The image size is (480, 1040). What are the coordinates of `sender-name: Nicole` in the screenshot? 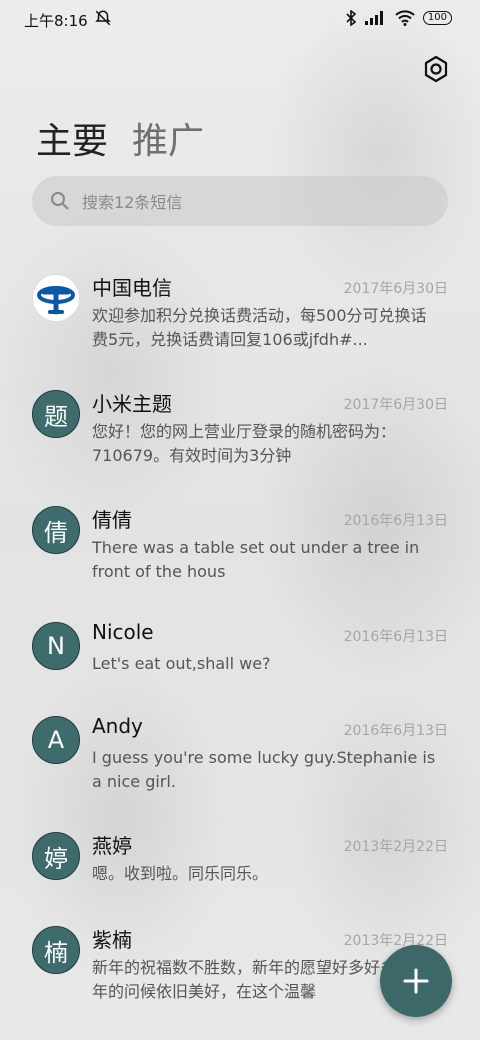 It's located at (123, 632).